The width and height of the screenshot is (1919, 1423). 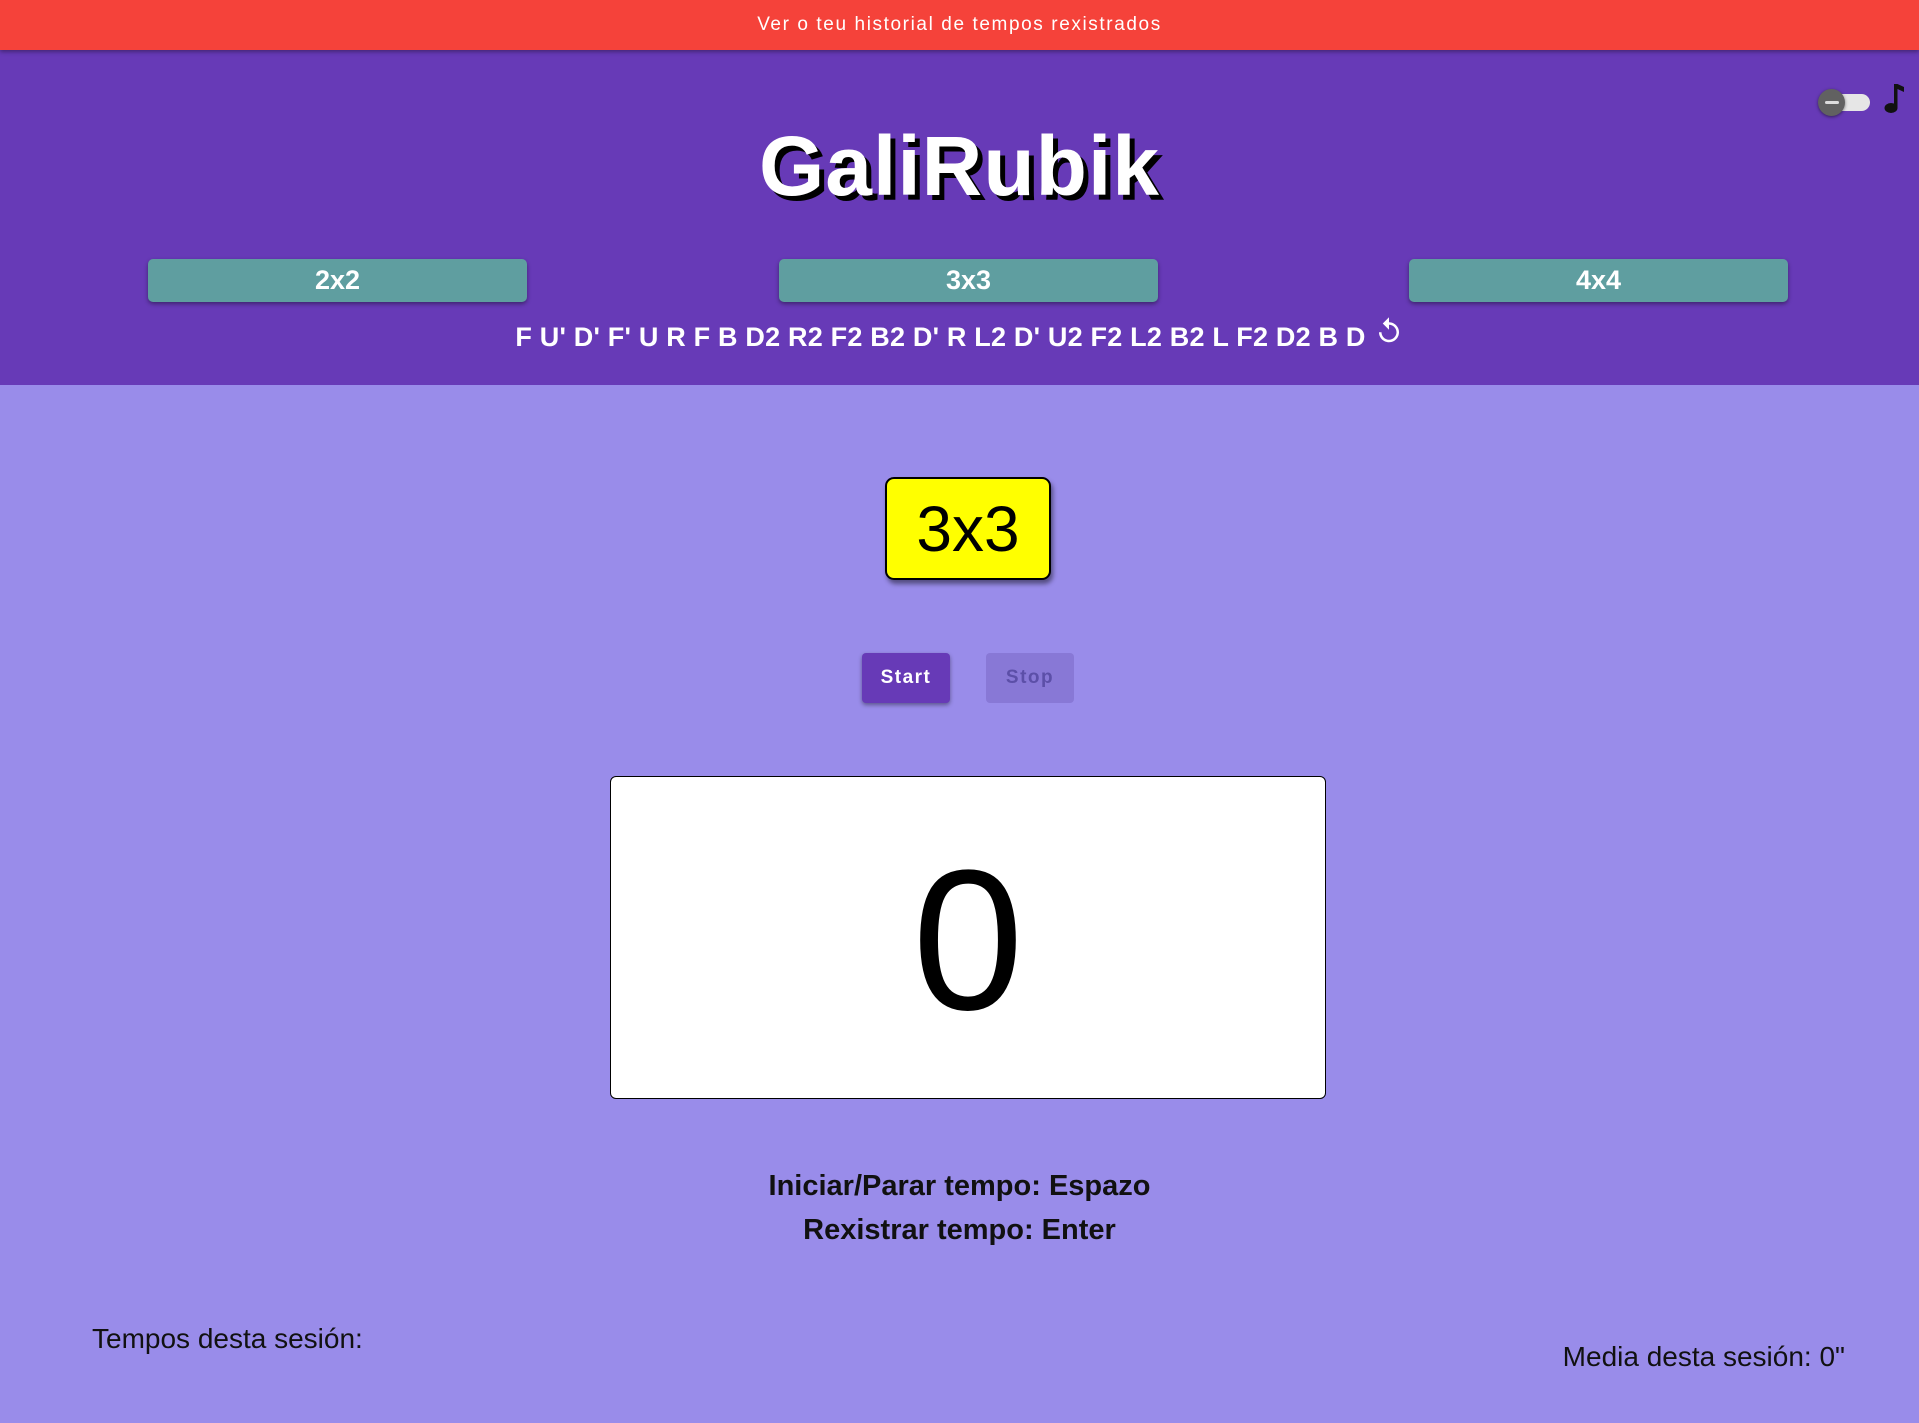 What do you see at coordinates (1030, 678) in the screenshot?
I see `stop-button: Stop` at bounding box center [1030, 678].